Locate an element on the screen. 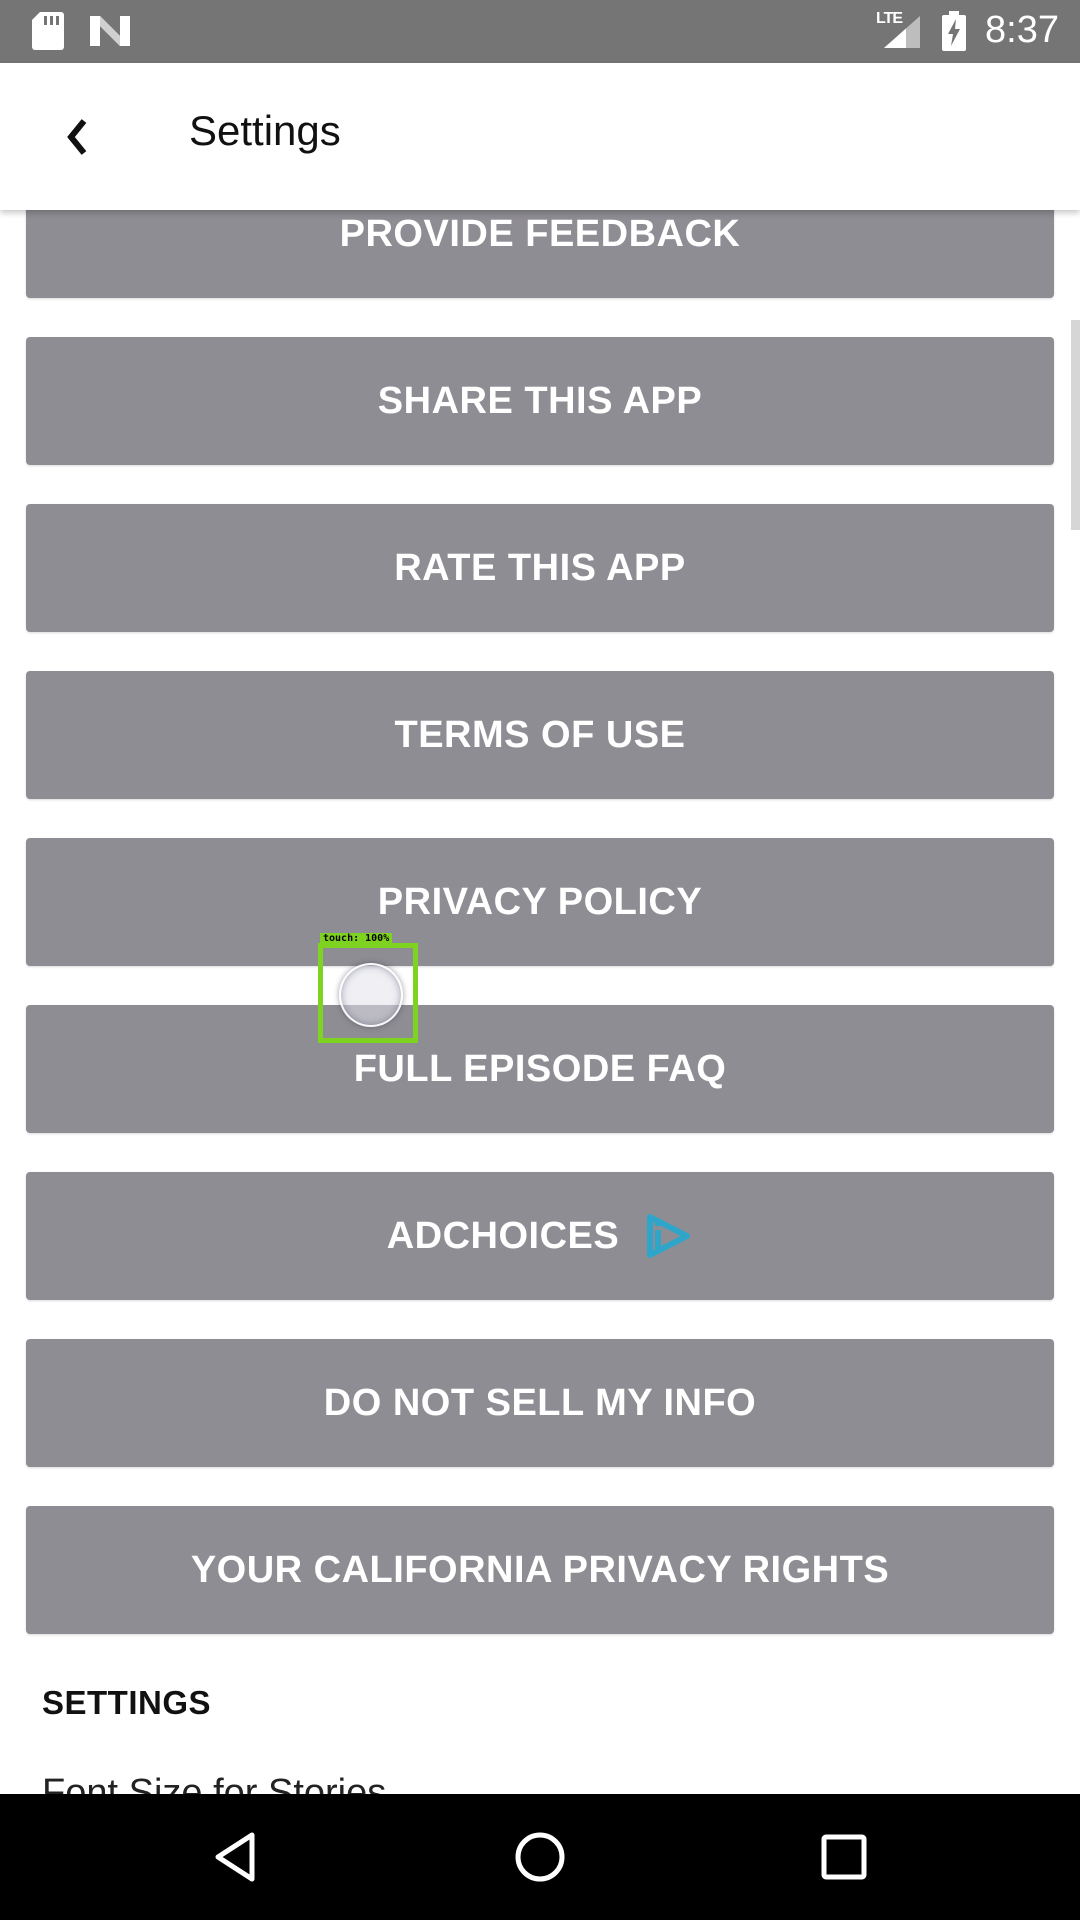  do-not-sell-my-info-button: DO NOT SELL MY INFO is located at coordinates (540, 1403).